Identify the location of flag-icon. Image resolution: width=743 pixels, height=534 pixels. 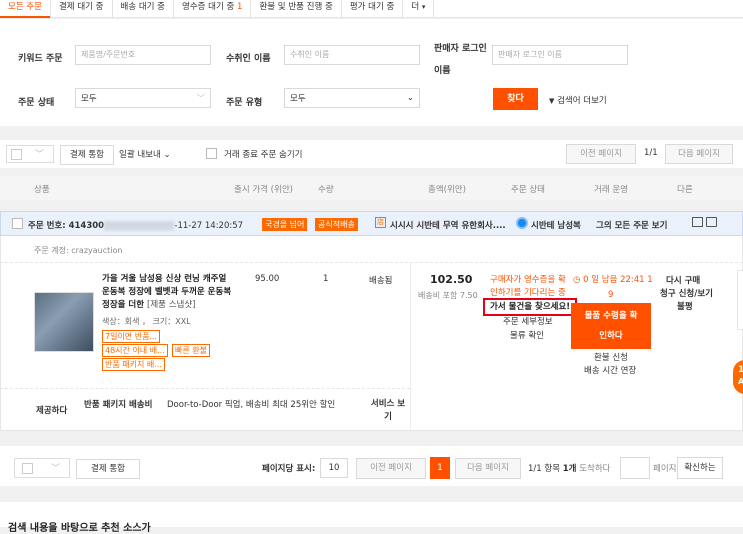
(711, 222).